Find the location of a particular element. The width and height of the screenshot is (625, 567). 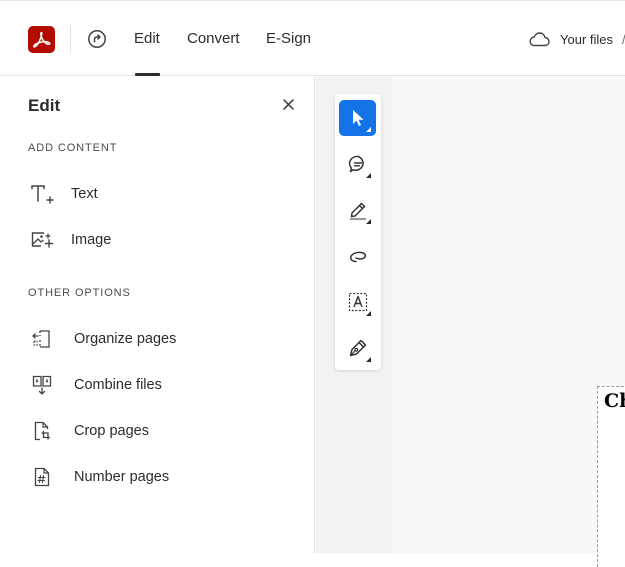

crop-pages-button: Crop pages is located at coordinates (163, 431).